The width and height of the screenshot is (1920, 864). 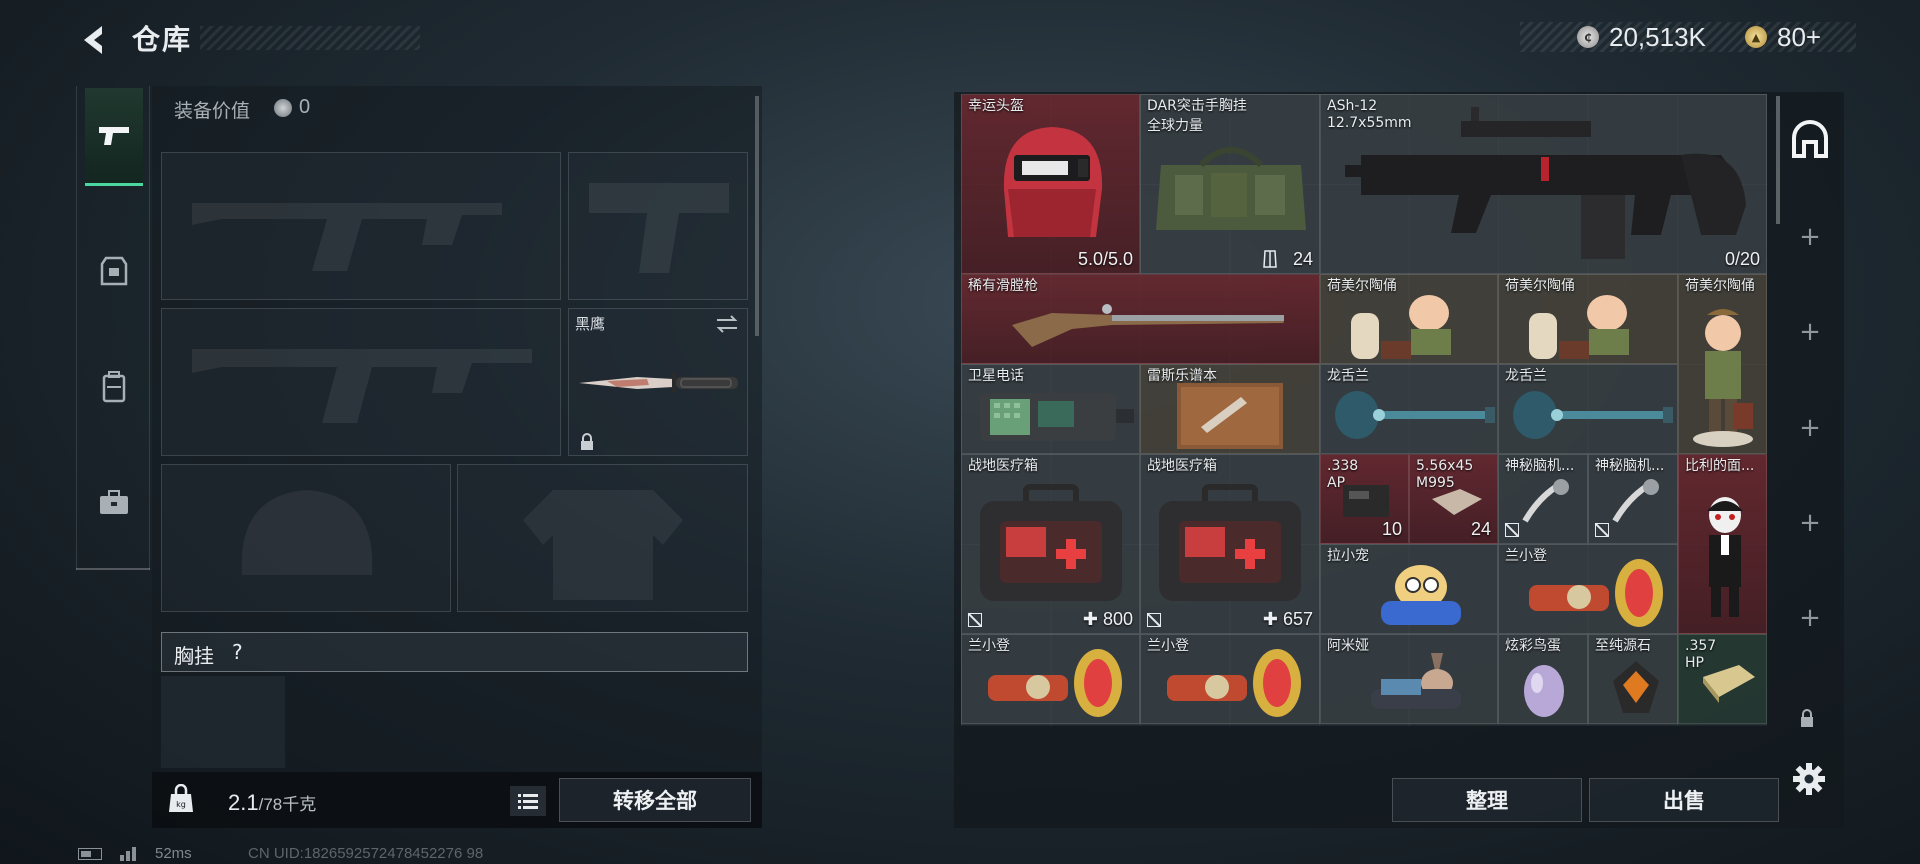 I want to click on helmet-silhouette-icon, so click(x=307, y=532).